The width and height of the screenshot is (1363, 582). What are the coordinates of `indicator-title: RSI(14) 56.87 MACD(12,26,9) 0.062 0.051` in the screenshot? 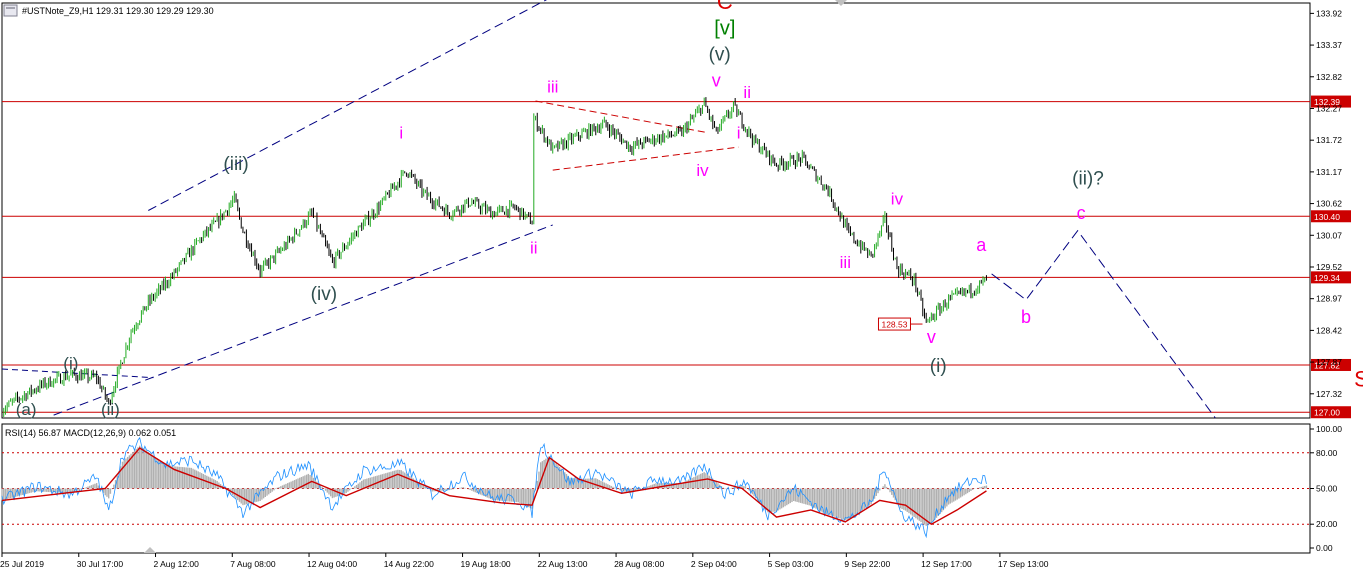 It's located at (90, 433).